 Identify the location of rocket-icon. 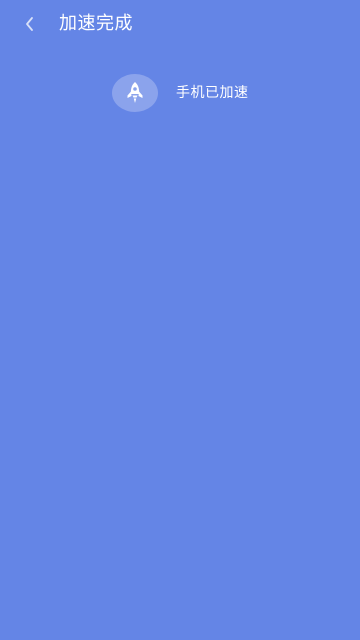
(135, 92).